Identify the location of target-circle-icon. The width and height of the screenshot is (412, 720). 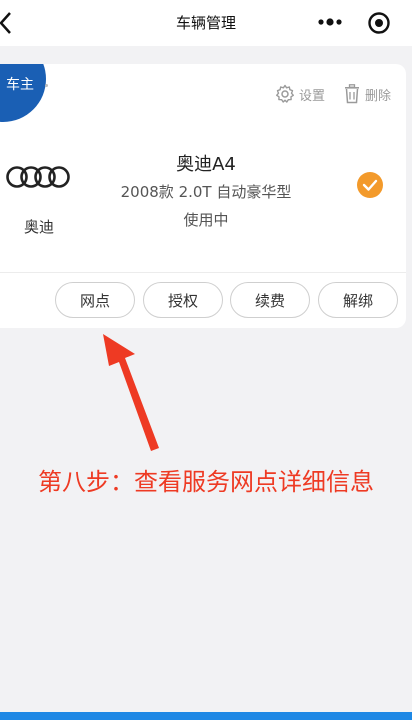
(379, 23).